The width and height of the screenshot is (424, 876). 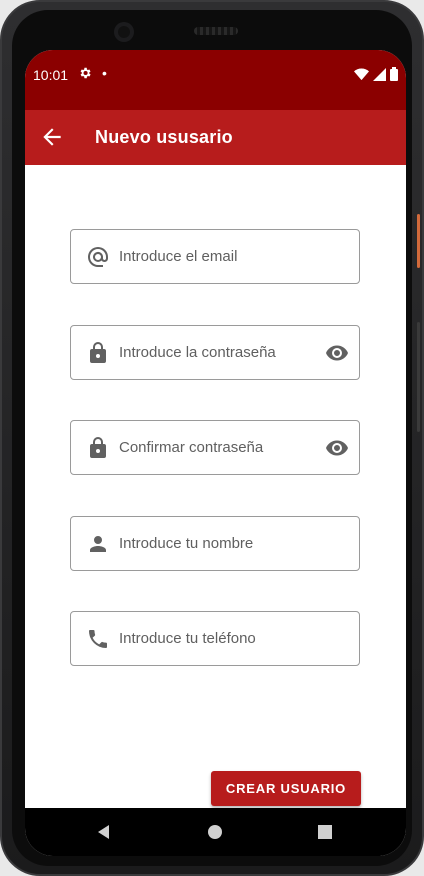 What do you see at coordinates (104, 832) in the screenshot?
I see `back-triangle-icon` at bounding box center [104, 832].